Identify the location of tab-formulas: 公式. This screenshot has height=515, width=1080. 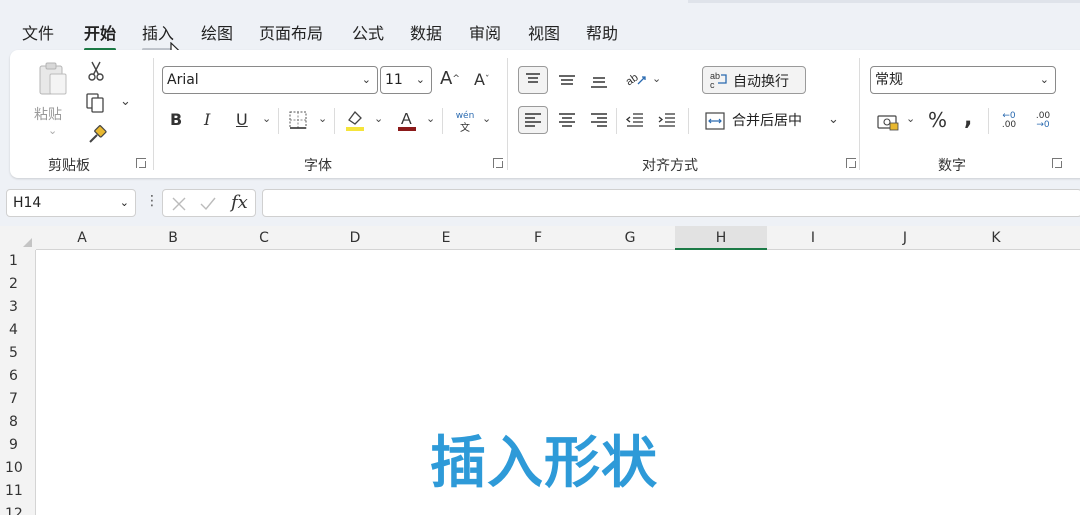
(368, 32).